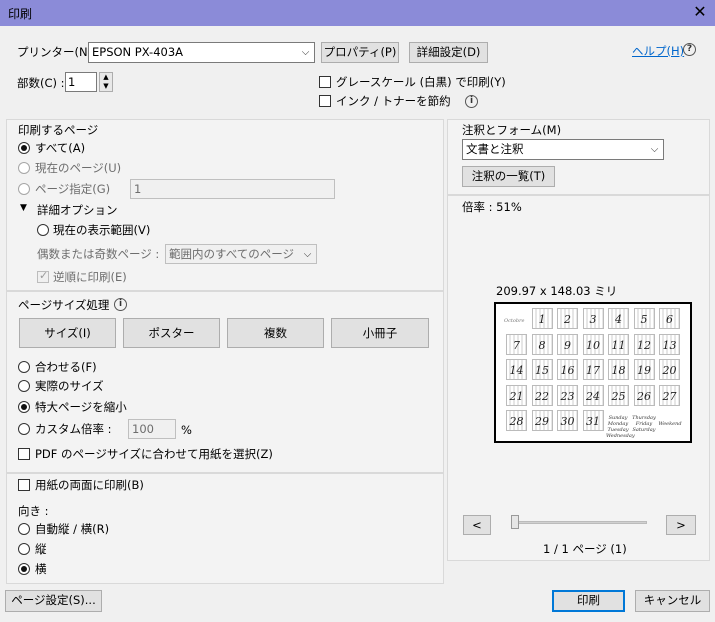 The image size is (715, 622). I want to click on preview-dimensions: 209.97 x 148.03 ミリ, so click(557, 291).